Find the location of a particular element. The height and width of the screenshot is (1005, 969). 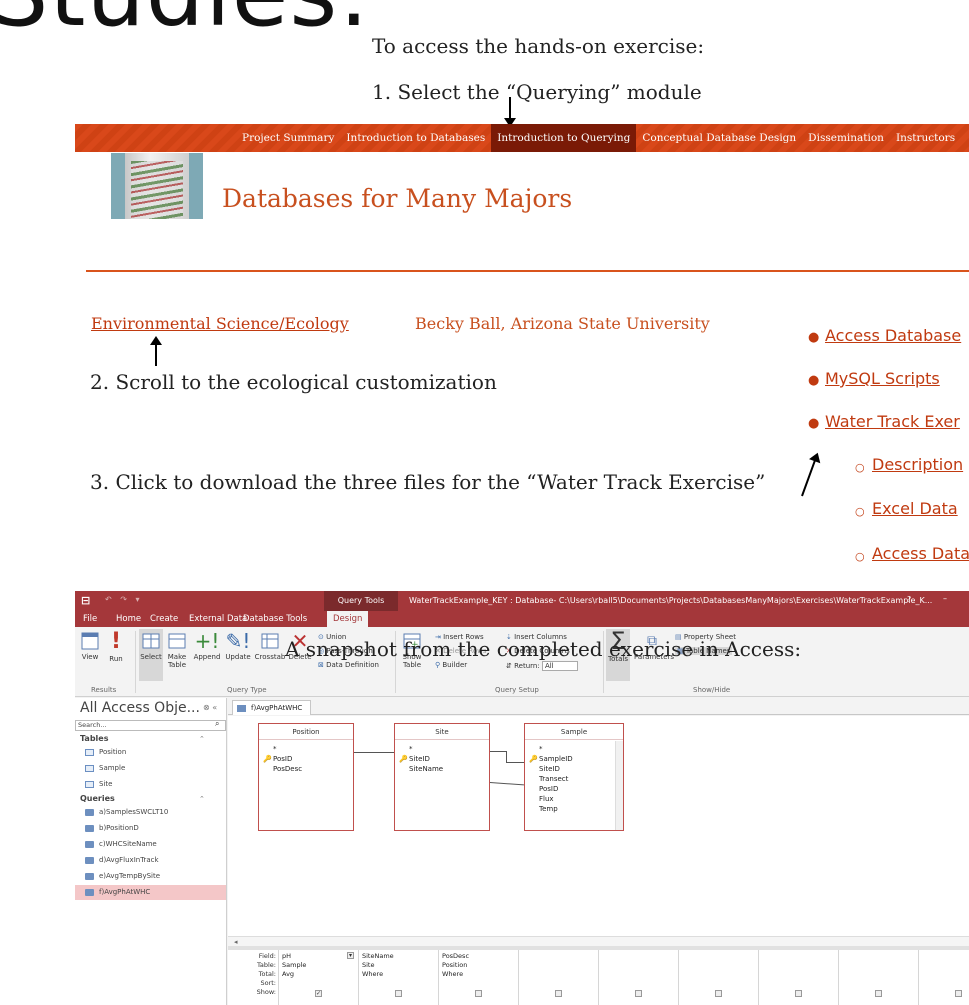

grid-cell-table: Site is located at coordinates (368, 965).